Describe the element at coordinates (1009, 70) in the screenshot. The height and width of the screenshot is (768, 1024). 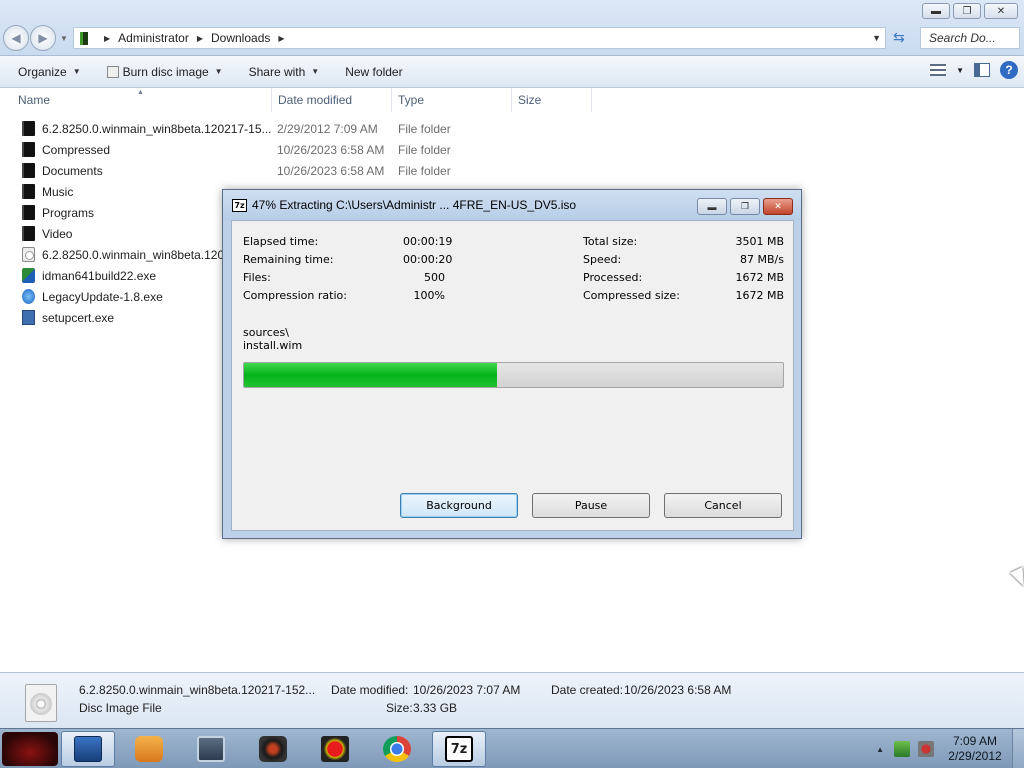
I see `help-icon: ?` at that location.